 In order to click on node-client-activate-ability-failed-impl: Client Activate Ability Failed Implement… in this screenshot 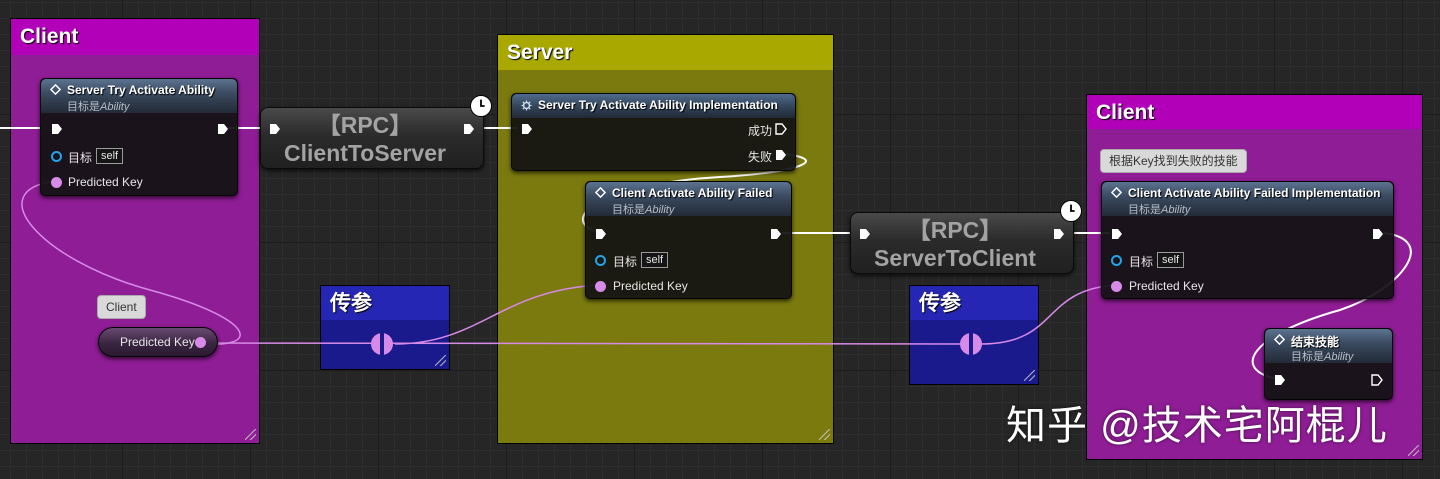, I will do `click(1247, 240)`.